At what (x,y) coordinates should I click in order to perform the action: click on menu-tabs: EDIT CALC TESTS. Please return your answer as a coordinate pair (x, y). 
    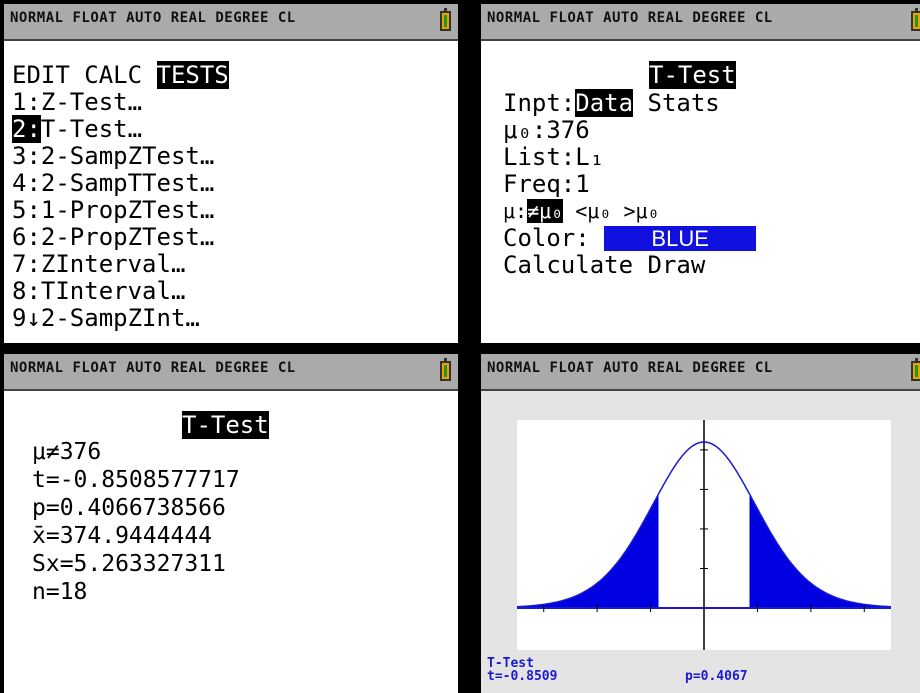
    Looking at the image, I should click on (120, 75).